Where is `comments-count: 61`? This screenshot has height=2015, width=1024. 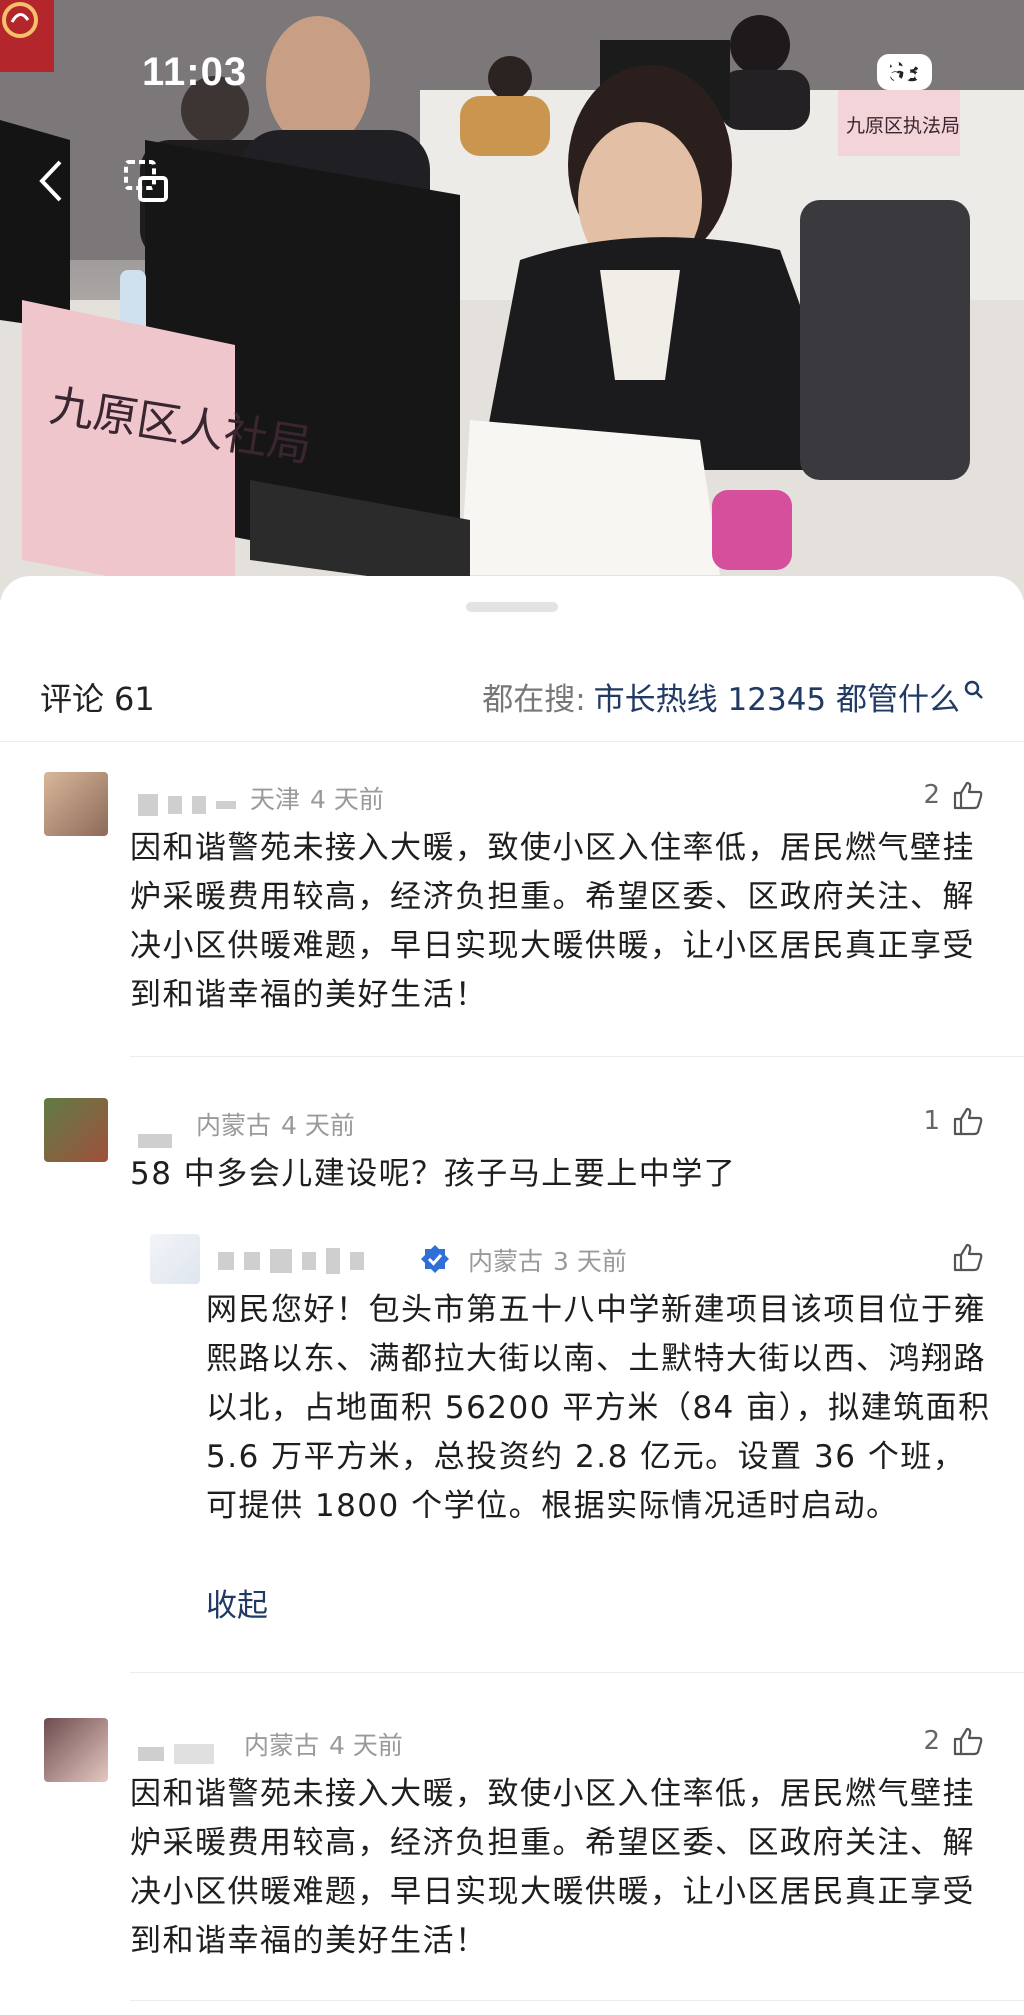
comments-count: 61 is located at coordinates (134, 698).